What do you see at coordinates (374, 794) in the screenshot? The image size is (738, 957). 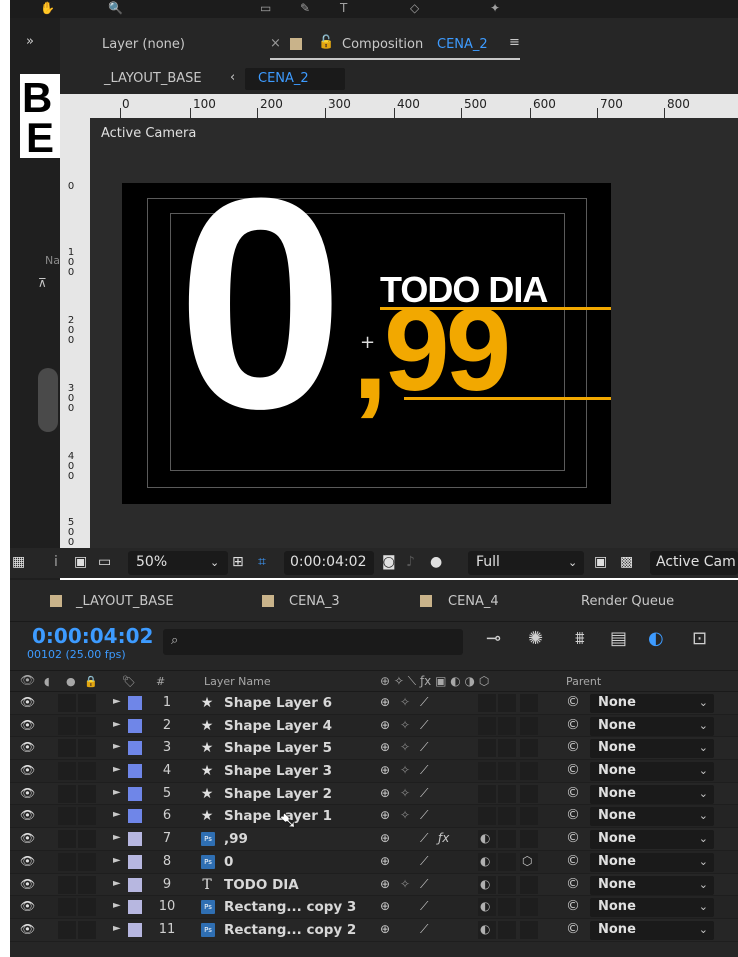 I see `layer-row: 👁 ► 5 ★ Shape Layer 2 ⊕ ✧ ⟋ © None ⌄` at bounding box center [374, 794].